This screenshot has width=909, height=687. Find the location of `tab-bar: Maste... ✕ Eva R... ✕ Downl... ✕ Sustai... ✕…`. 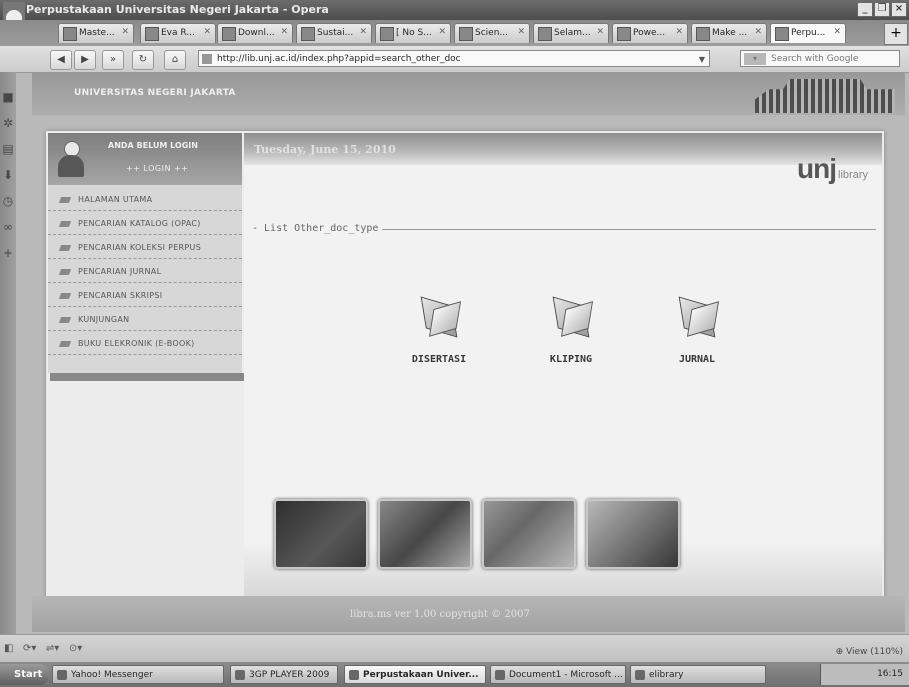

tab-bar: Maste... ✕ Eva R... ✕ Downl... ✕ Sustai... ✕… is located at coordinates (454, 33).